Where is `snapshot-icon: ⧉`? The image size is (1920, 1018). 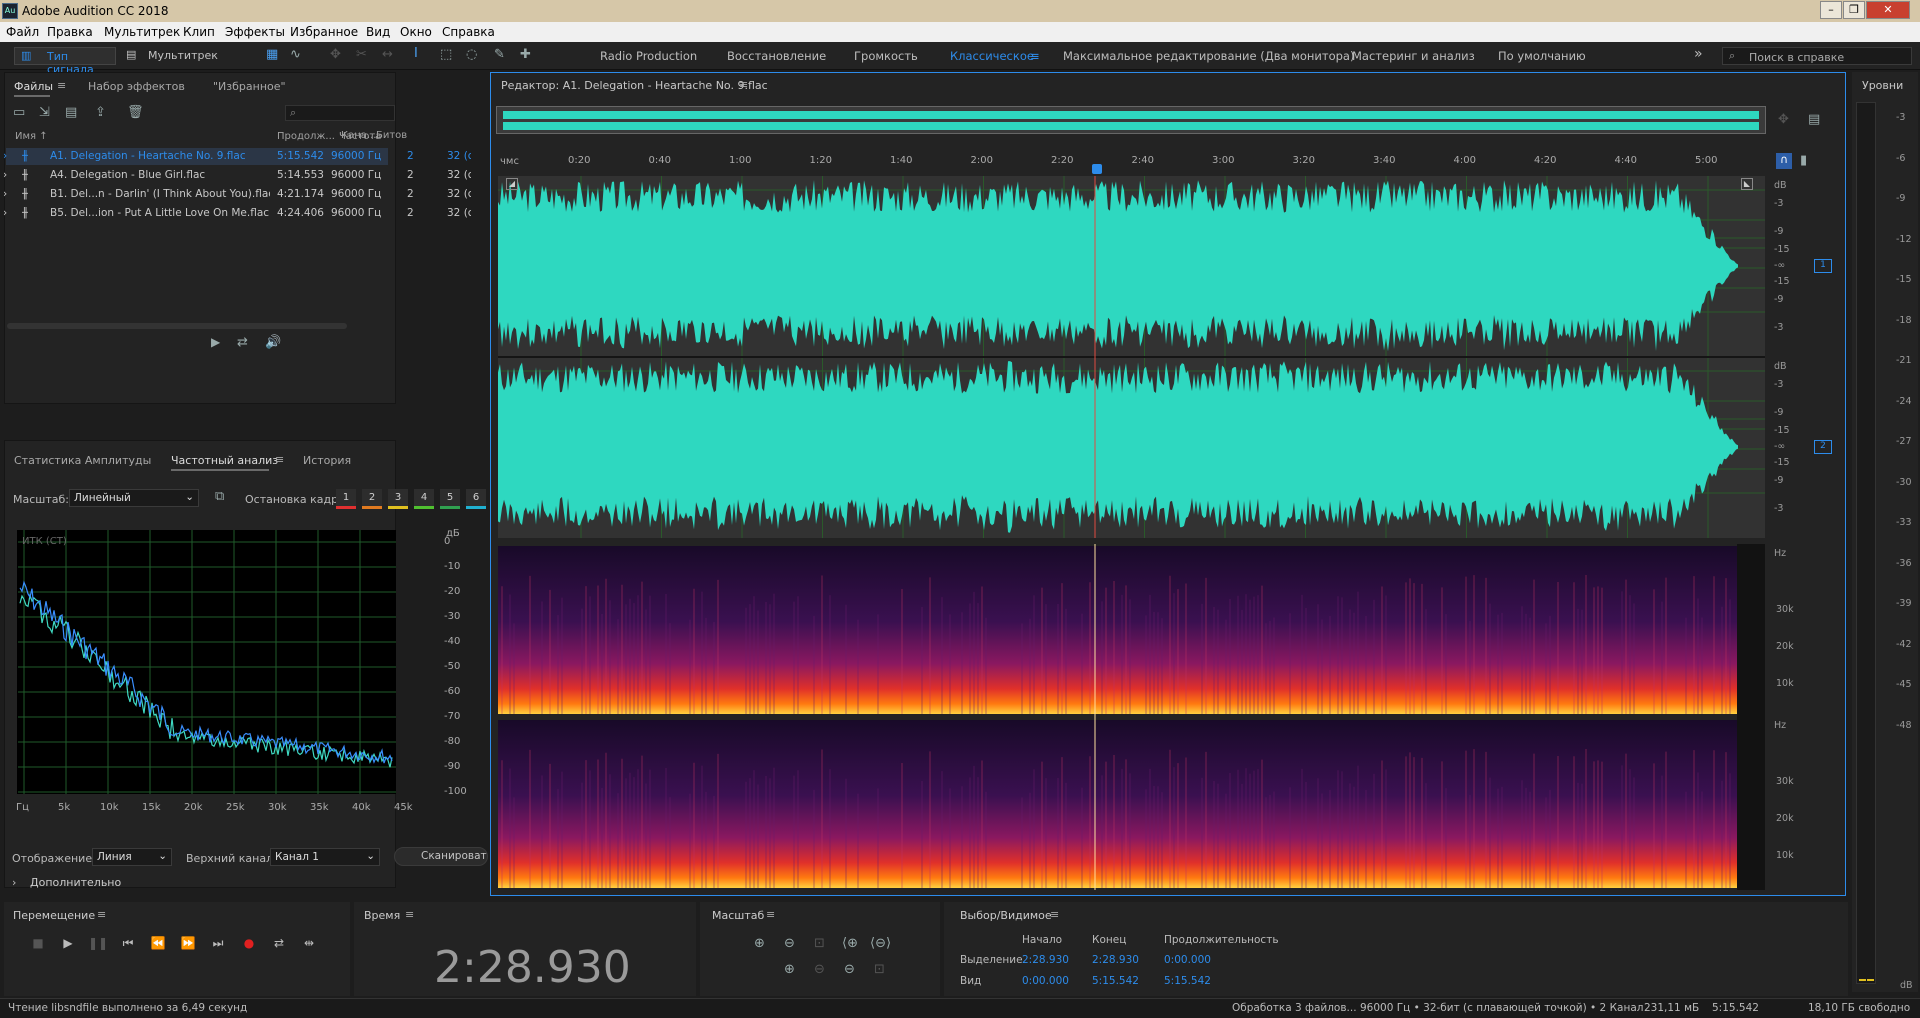
snapshot-icon: ⧉ is located at coordinates (219, 496).